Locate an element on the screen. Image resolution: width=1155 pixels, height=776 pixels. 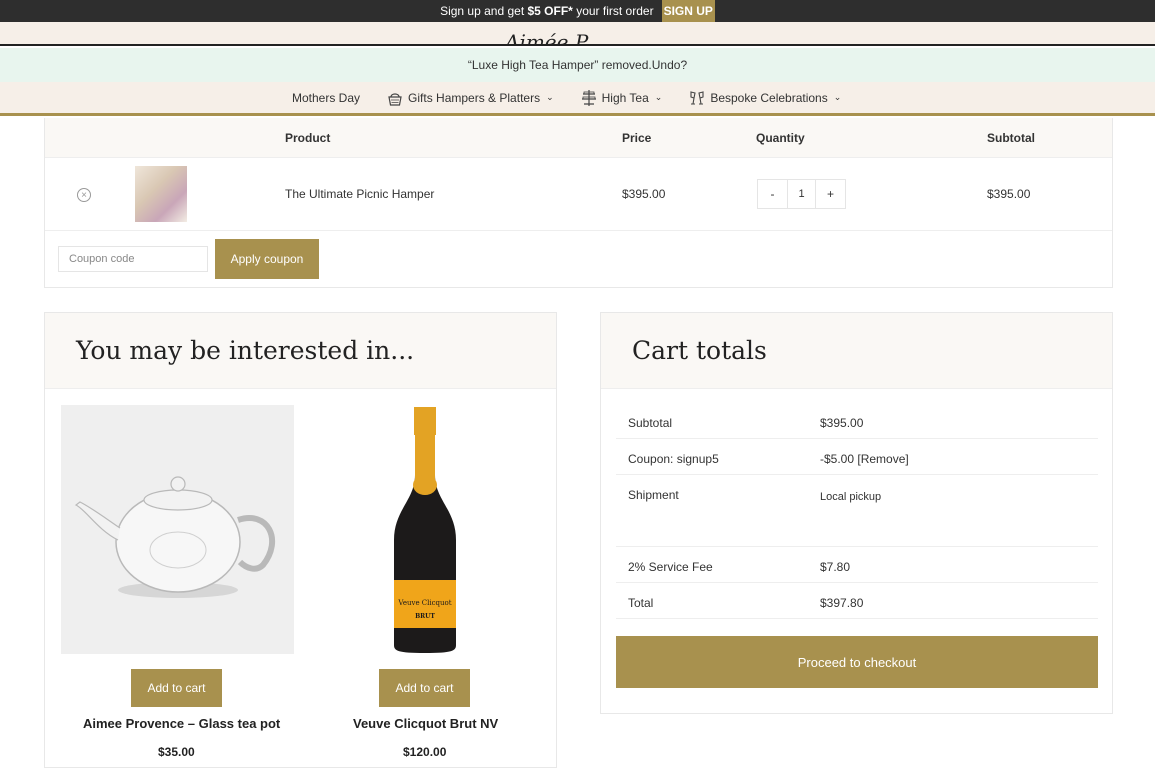
cart-notice: “Luxe High Tea Hamper” removed. Undo? is located at coordinates (577, 65).